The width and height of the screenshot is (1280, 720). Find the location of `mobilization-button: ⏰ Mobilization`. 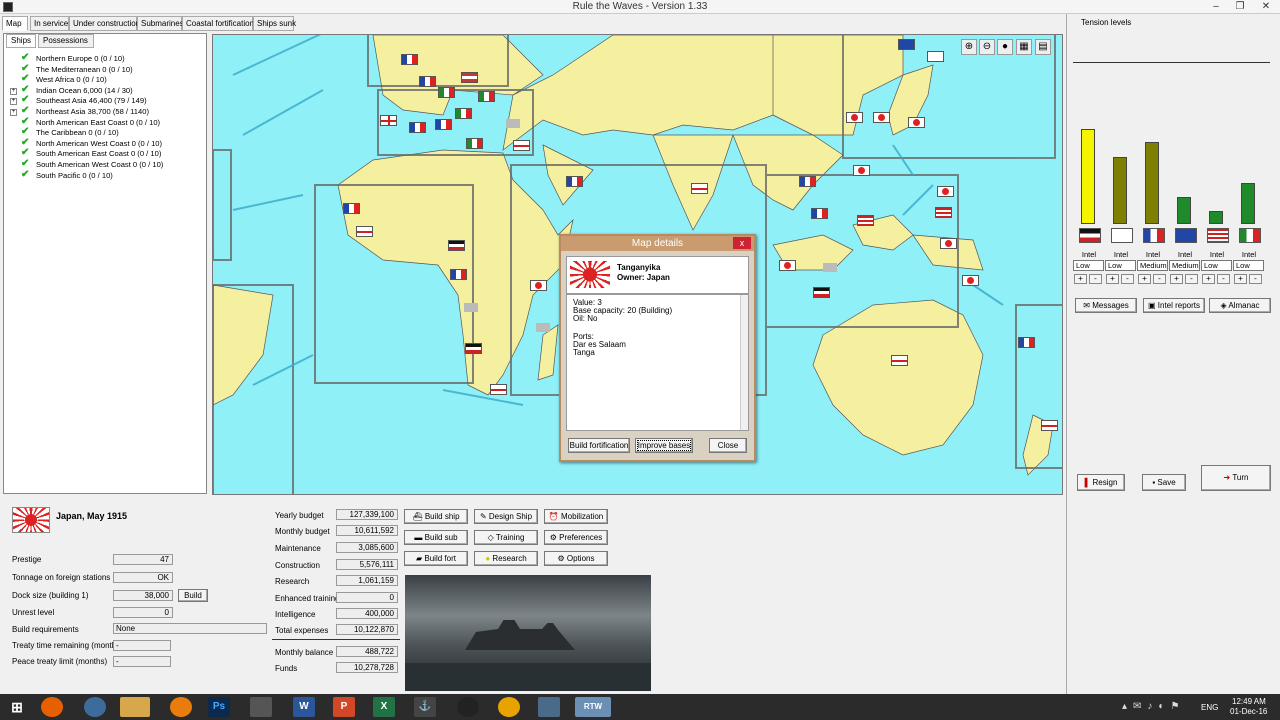

mobilization-button: ⏰ Mobilization is located at coordinates (576, 516).